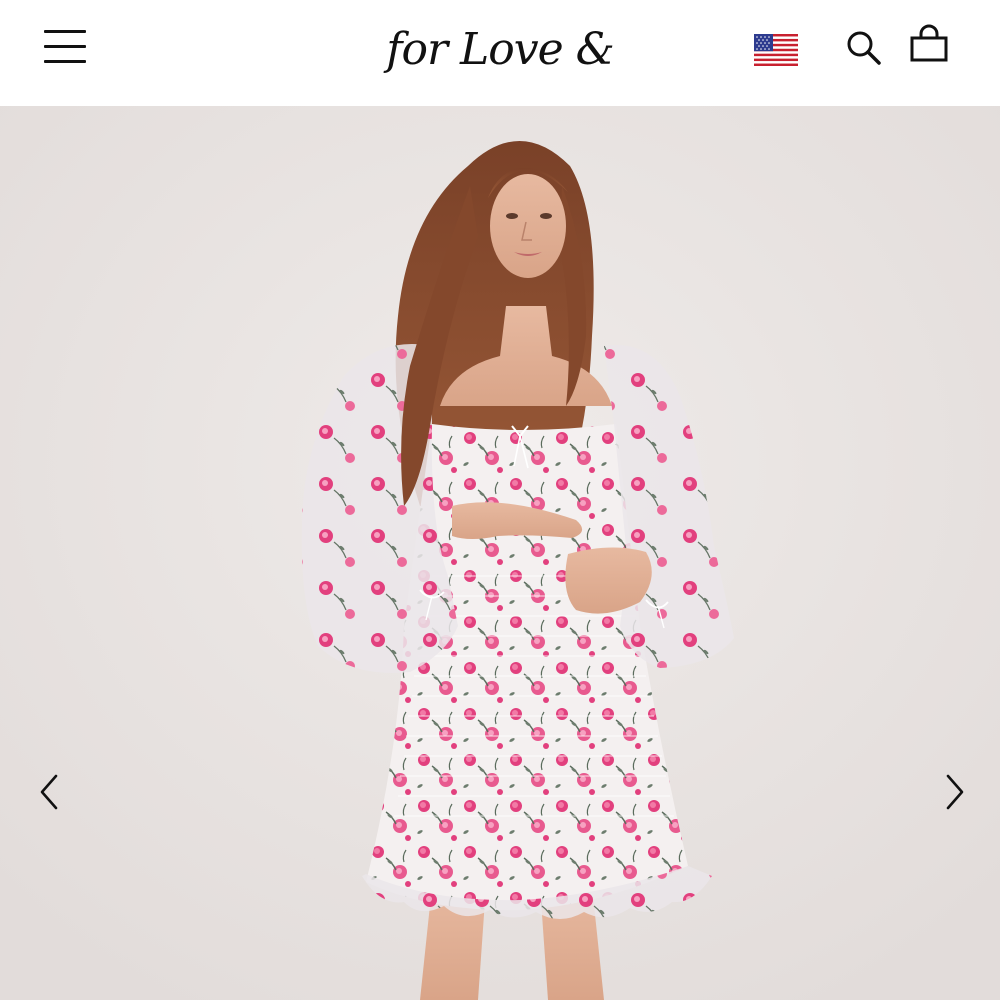 Image resolution: width=1000 pixels, height=1000 pixels. Describe the element at coordinates (50, 792) in the screenshot. I see `chevron-left-icon` at that location.